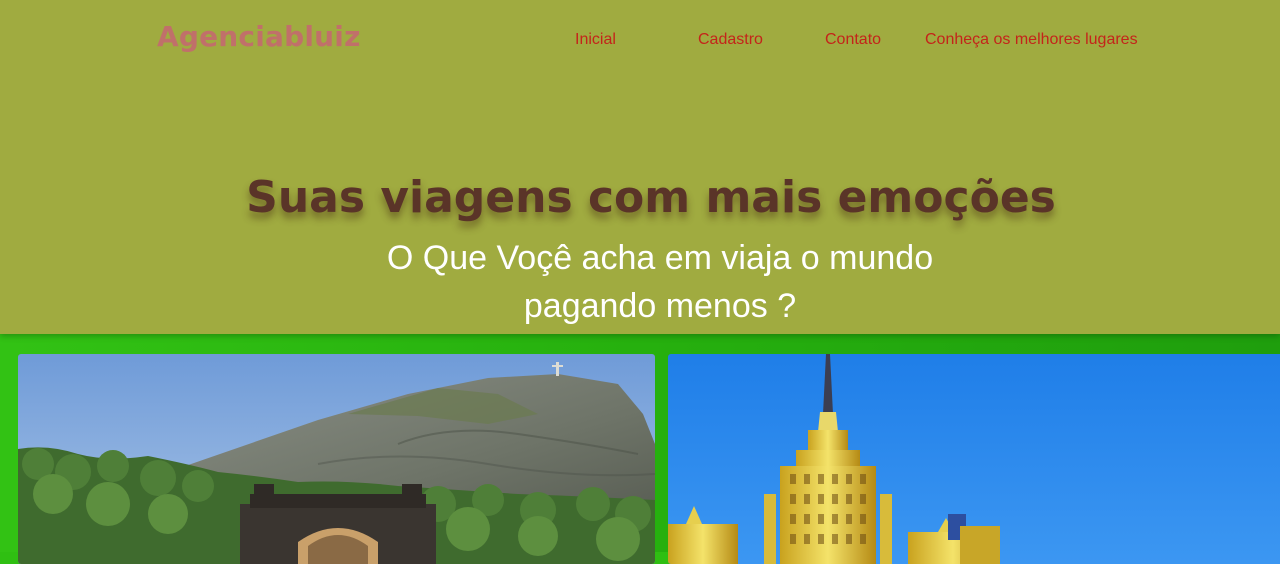 The width and height of the screenshot is (1280, 564). I want to click on site-logo: Agenciabluiz, so click(259, 36).